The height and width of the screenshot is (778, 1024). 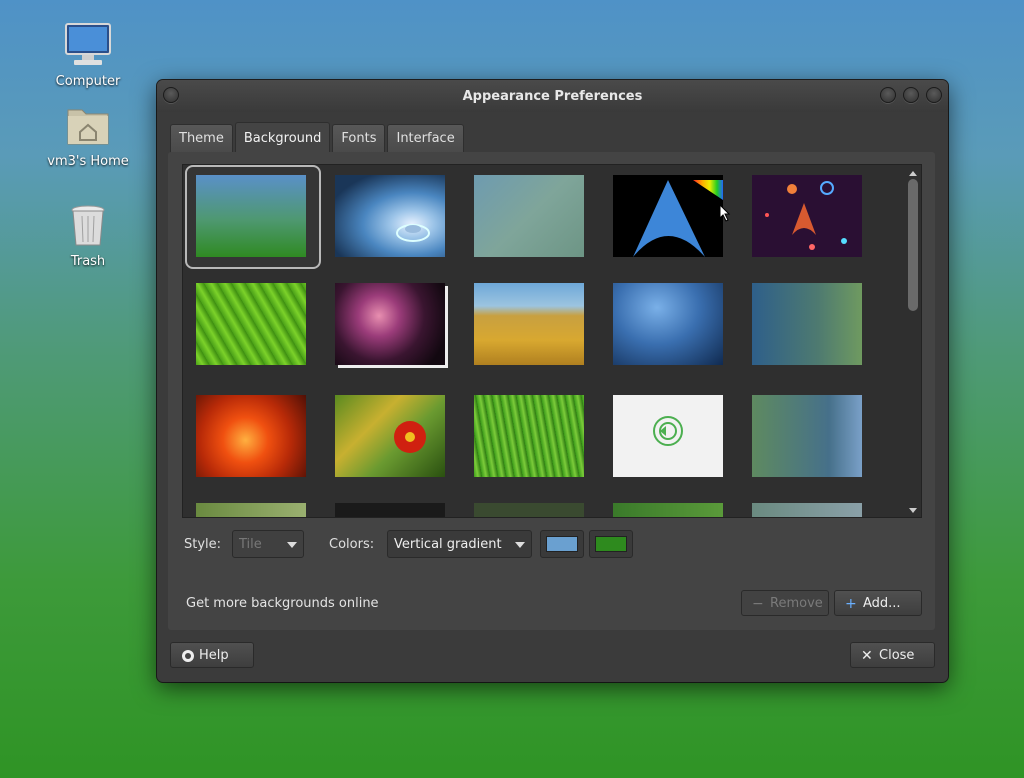 I want to click on colors-label: Colors:, so click(x=352, y=544).